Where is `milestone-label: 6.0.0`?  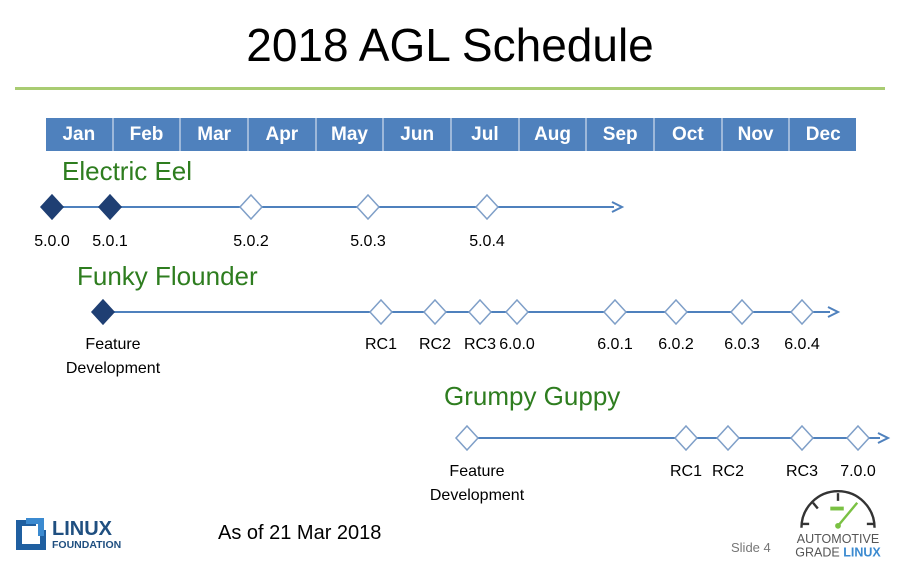
milestone-label: 6.0.0 is located at coordinates (517, 344).